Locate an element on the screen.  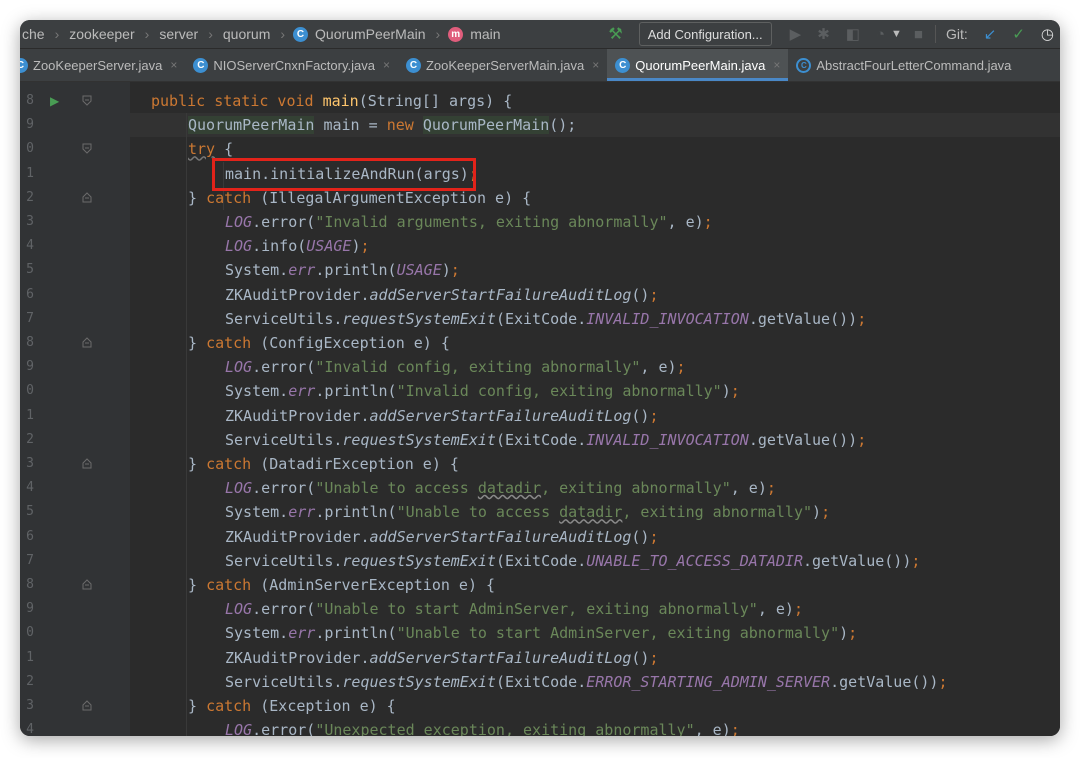
editor-tab: C NIOServerCnxnFactory.java × is located at coordinates (291, 65).